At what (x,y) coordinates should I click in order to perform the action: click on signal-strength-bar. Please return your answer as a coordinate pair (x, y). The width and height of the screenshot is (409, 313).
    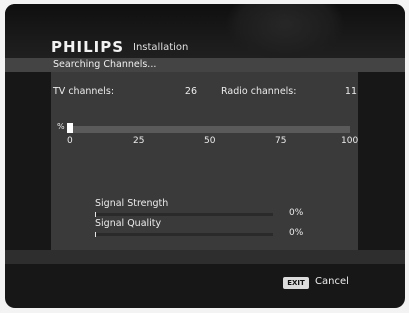
    Looking at the image, I should click on (184, 214).